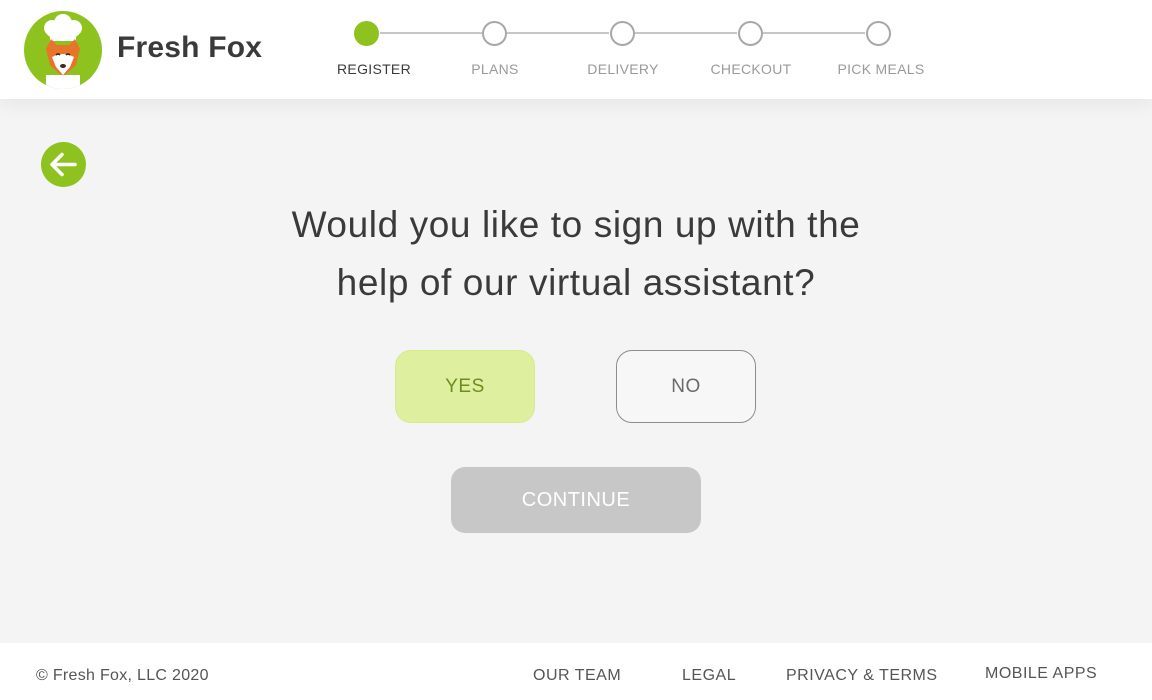  I want to click on step-label-pick-meals: PICK MEALS, so click(881, 69).